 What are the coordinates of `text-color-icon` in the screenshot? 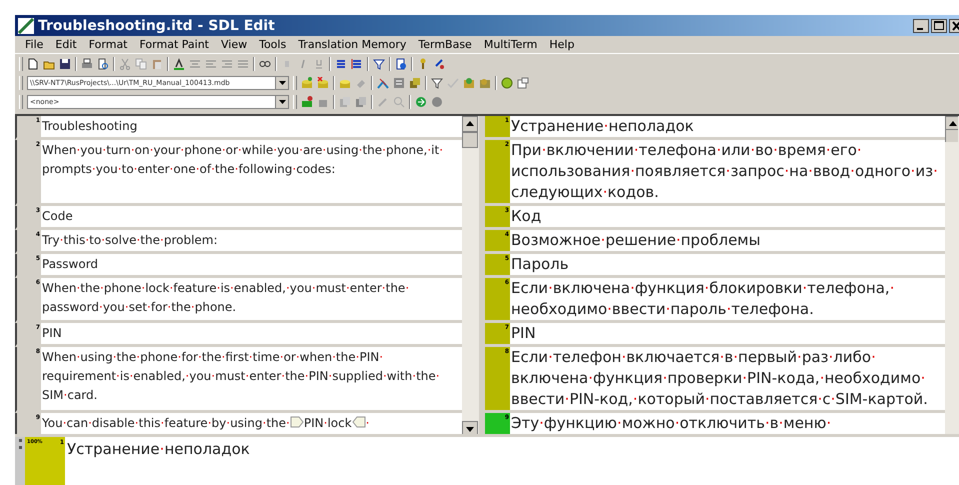 It's located at (179, 64).